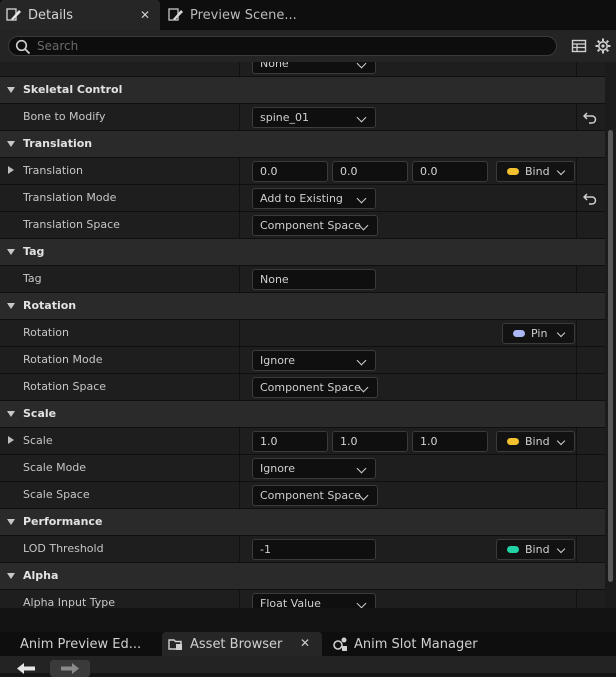  I want to click on property-label: Translation Space, so click(71, 224).